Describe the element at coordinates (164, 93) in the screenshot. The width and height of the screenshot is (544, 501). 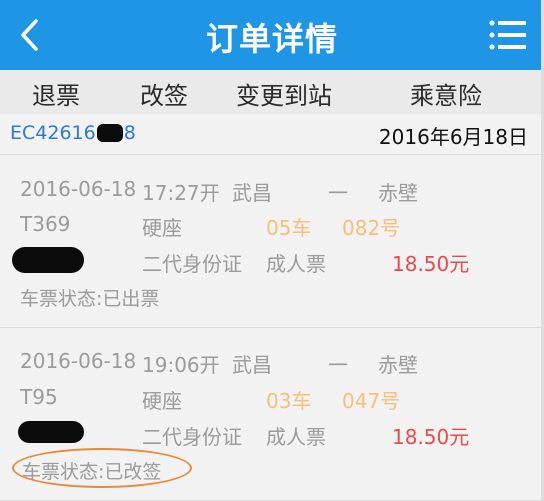
I see `change-ticket-button: 改签` at that location.